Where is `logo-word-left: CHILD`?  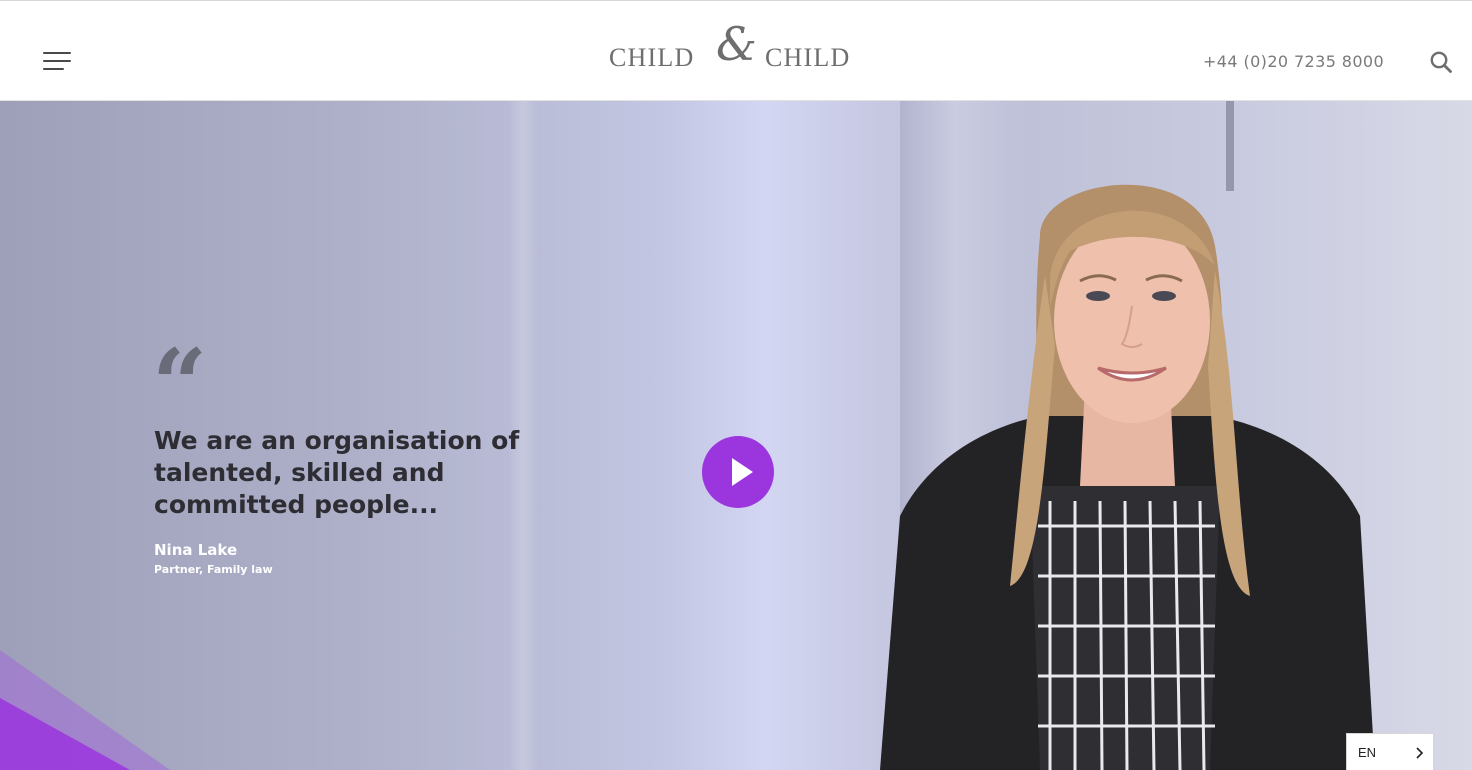
logo-word-left: CHILD is located at coordinates (652, 57).